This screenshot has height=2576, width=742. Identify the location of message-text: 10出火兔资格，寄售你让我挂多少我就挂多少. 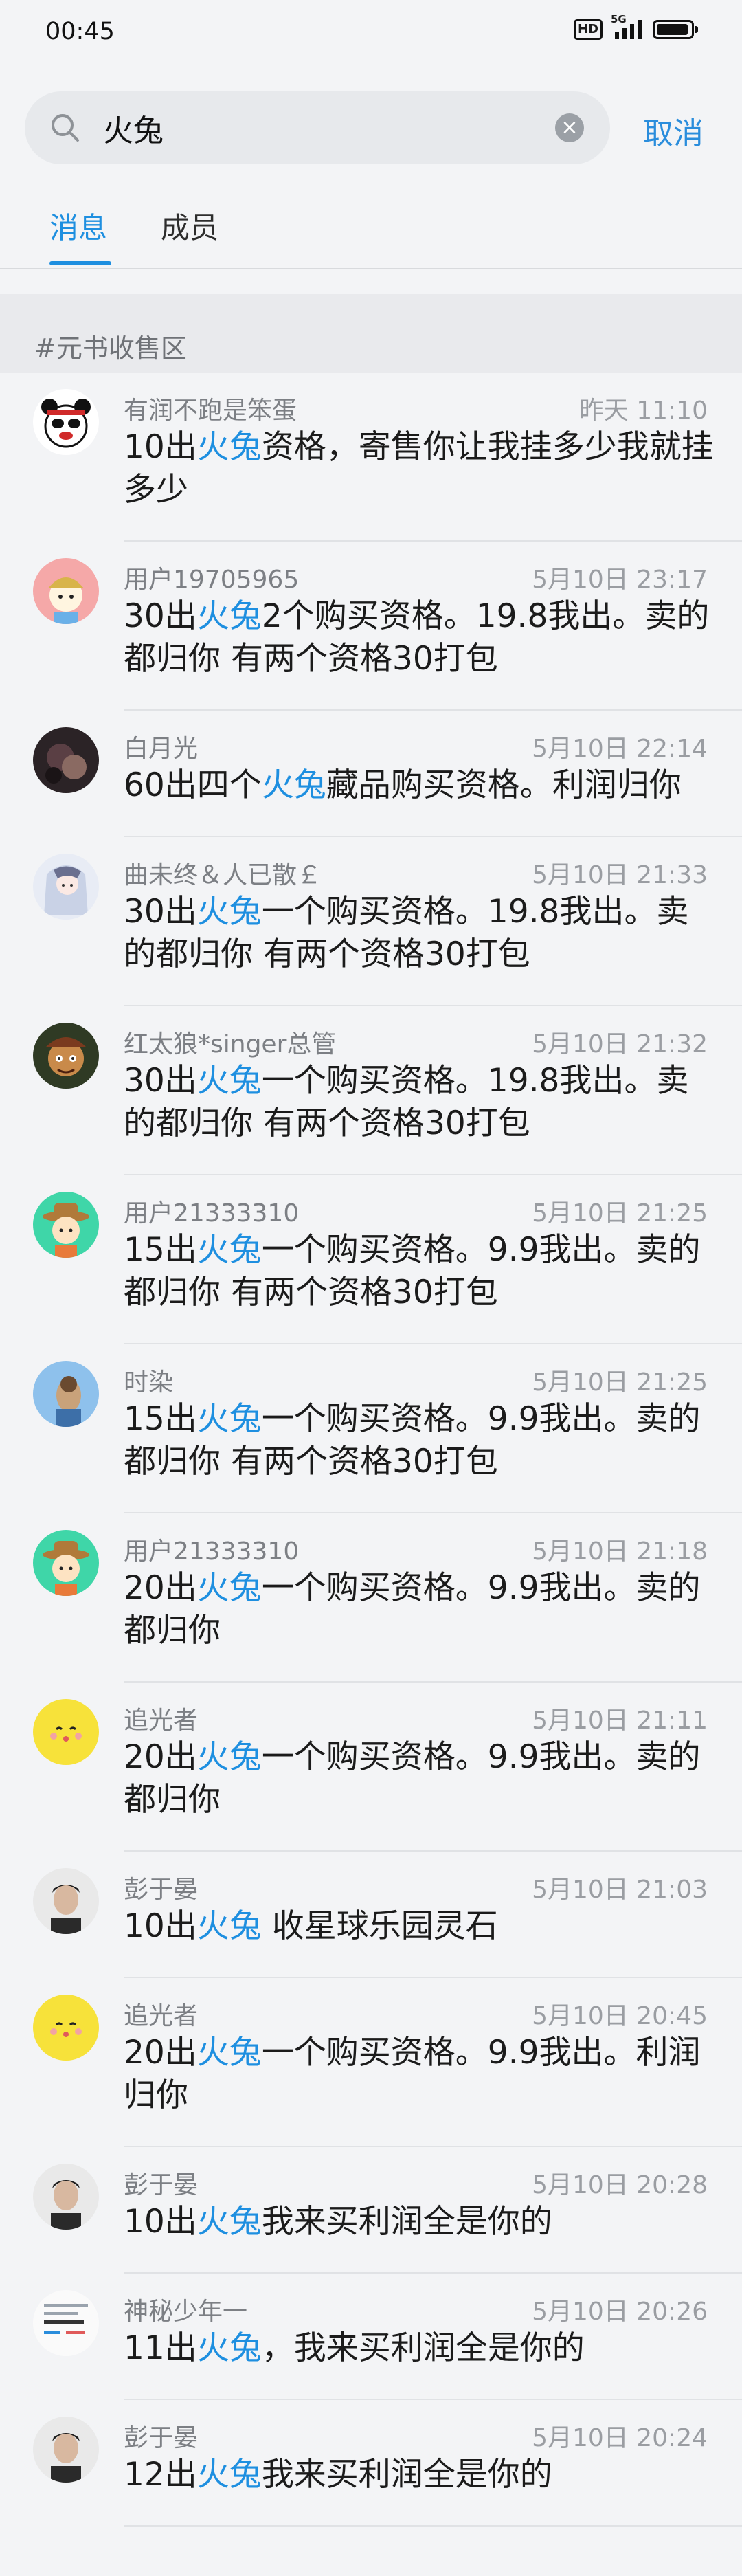
(419, 468).